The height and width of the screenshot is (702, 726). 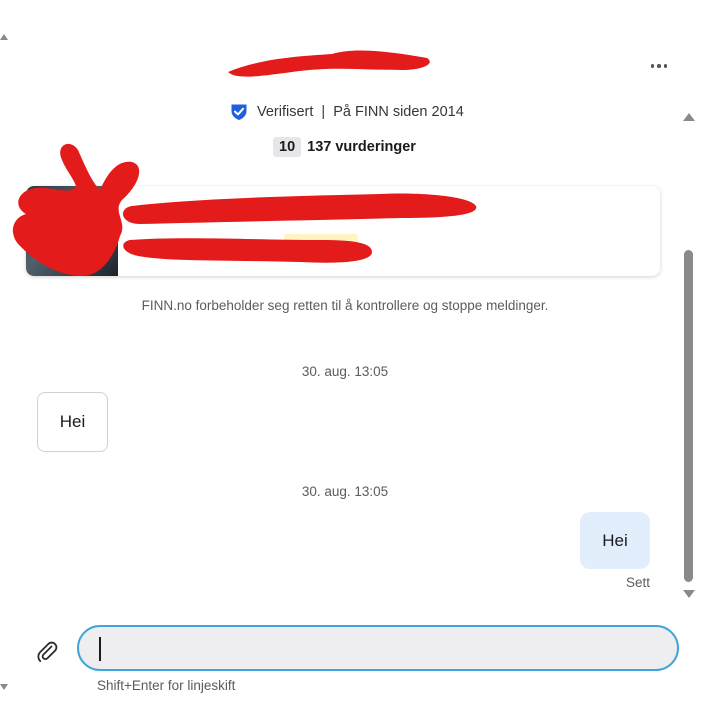 I want to click on message-composer, so click(x=378, y=648).